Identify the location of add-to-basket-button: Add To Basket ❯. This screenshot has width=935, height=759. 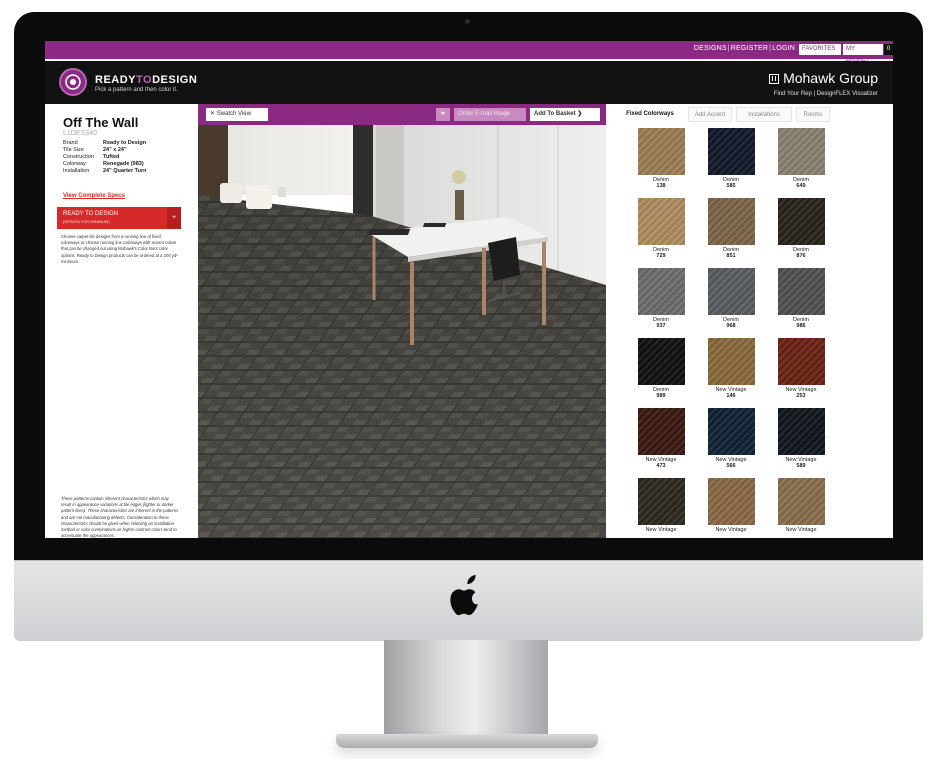
(565, 114).